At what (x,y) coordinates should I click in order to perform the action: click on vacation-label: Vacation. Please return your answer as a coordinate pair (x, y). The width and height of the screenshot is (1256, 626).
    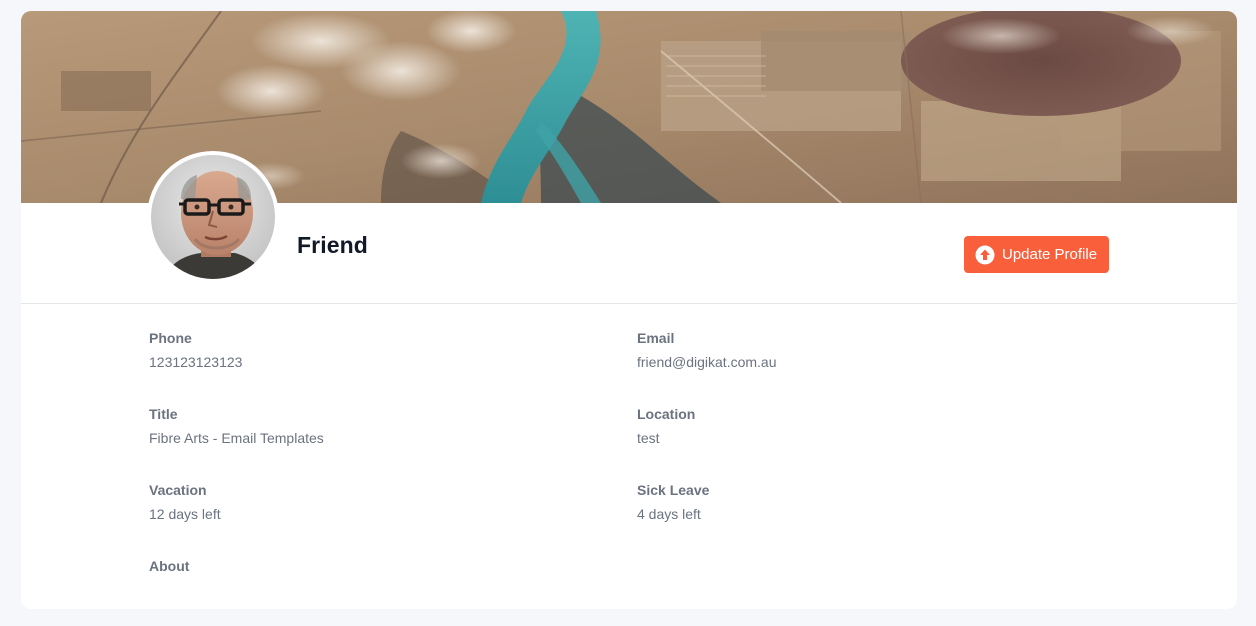
    Looking at the image, I should click on (178, 490).